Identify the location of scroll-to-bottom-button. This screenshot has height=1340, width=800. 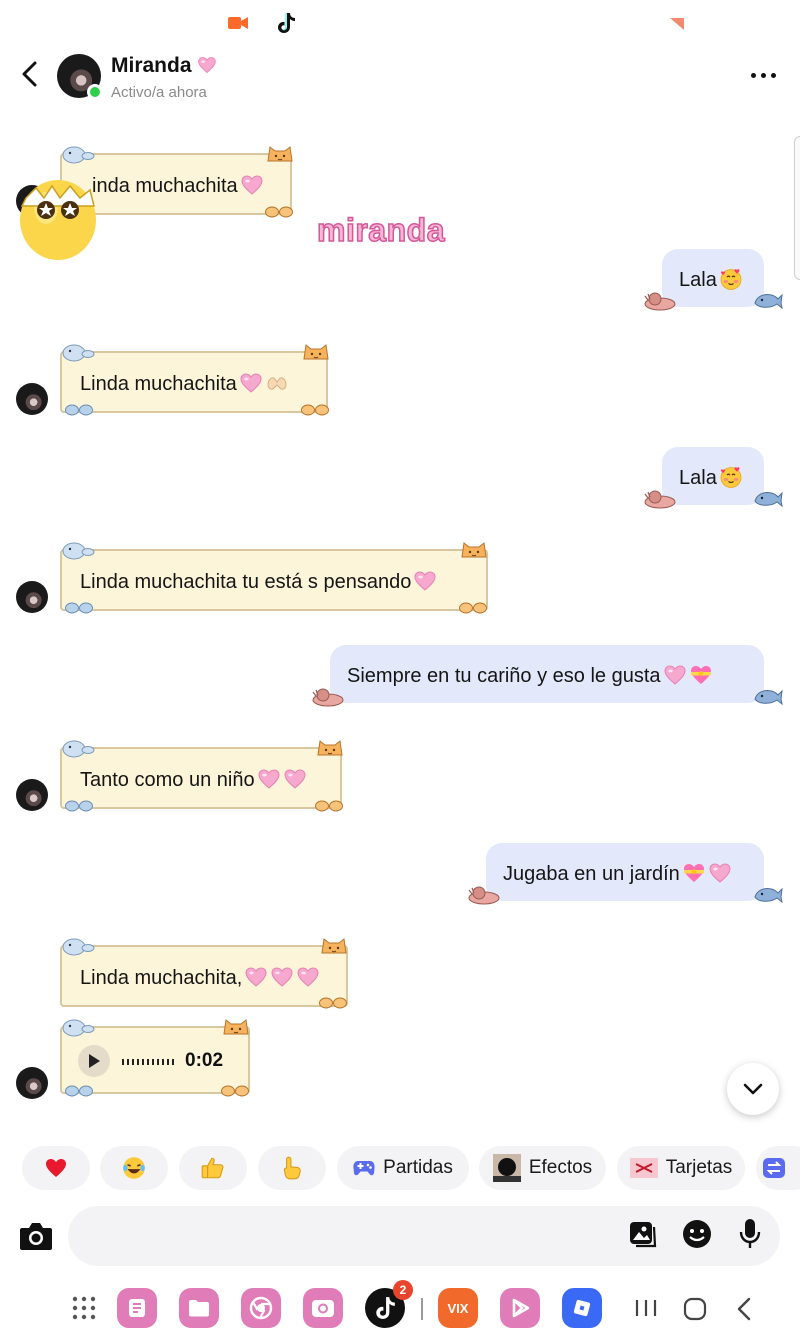
(753, 1089).